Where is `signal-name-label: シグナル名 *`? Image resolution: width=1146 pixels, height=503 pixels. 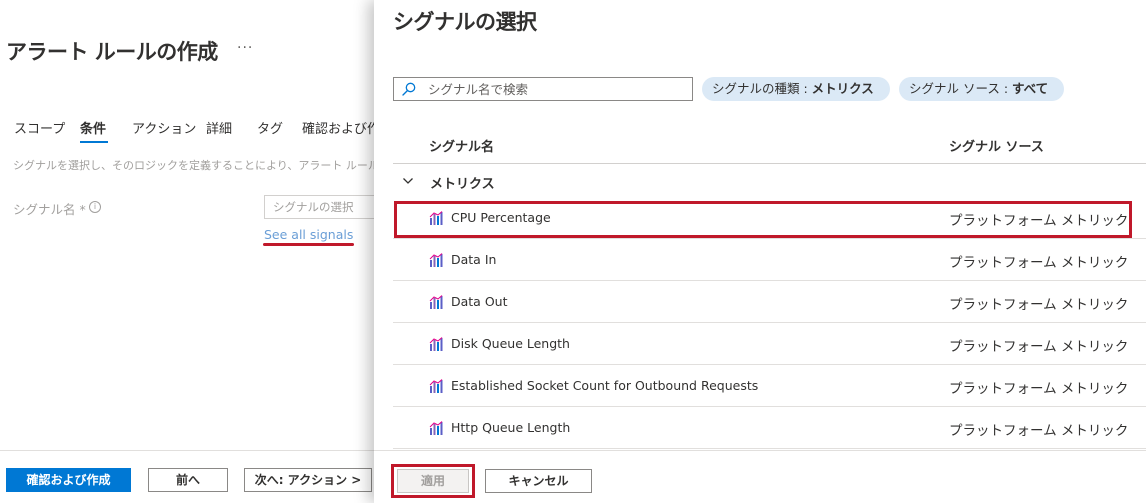
signal-name-label: シグナル名 * is located at coordinates (49, 209).